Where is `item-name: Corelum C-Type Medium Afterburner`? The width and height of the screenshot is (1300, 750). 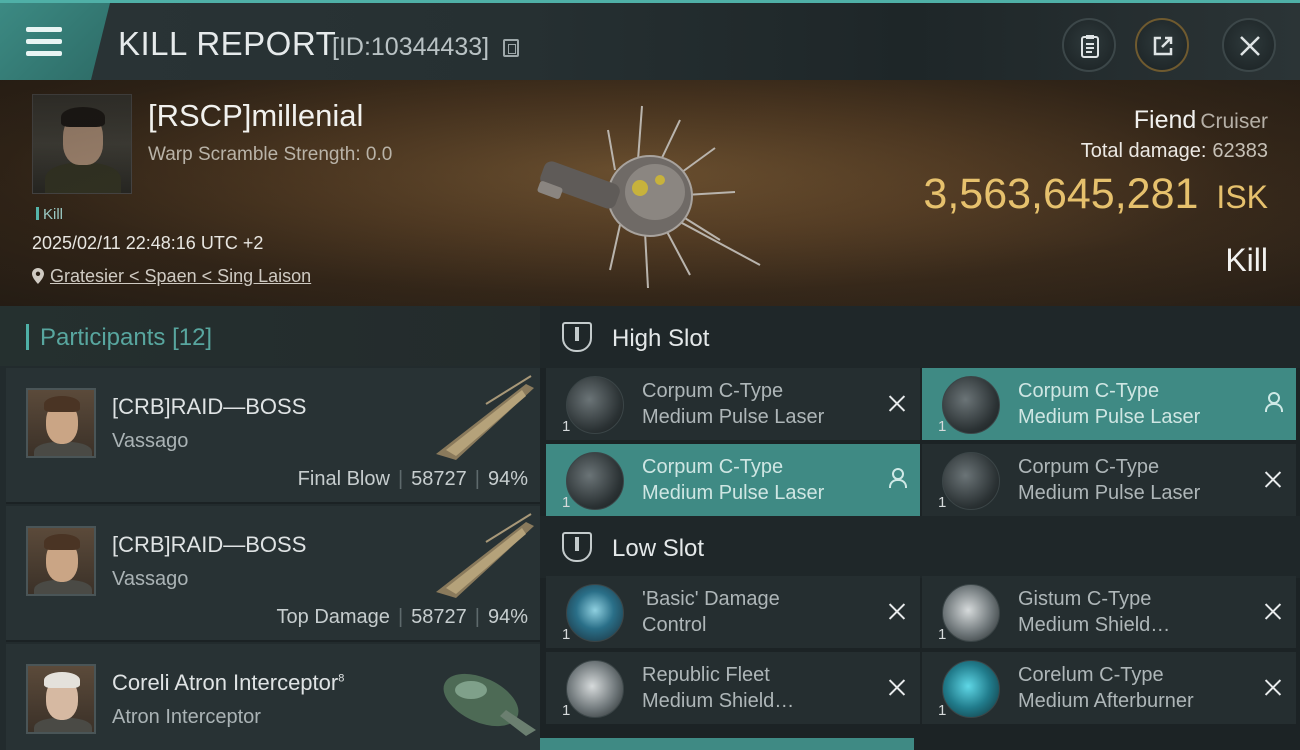 item-name: Corelum C-Type Medium Afterburner is located at coordinates (1106, 688).